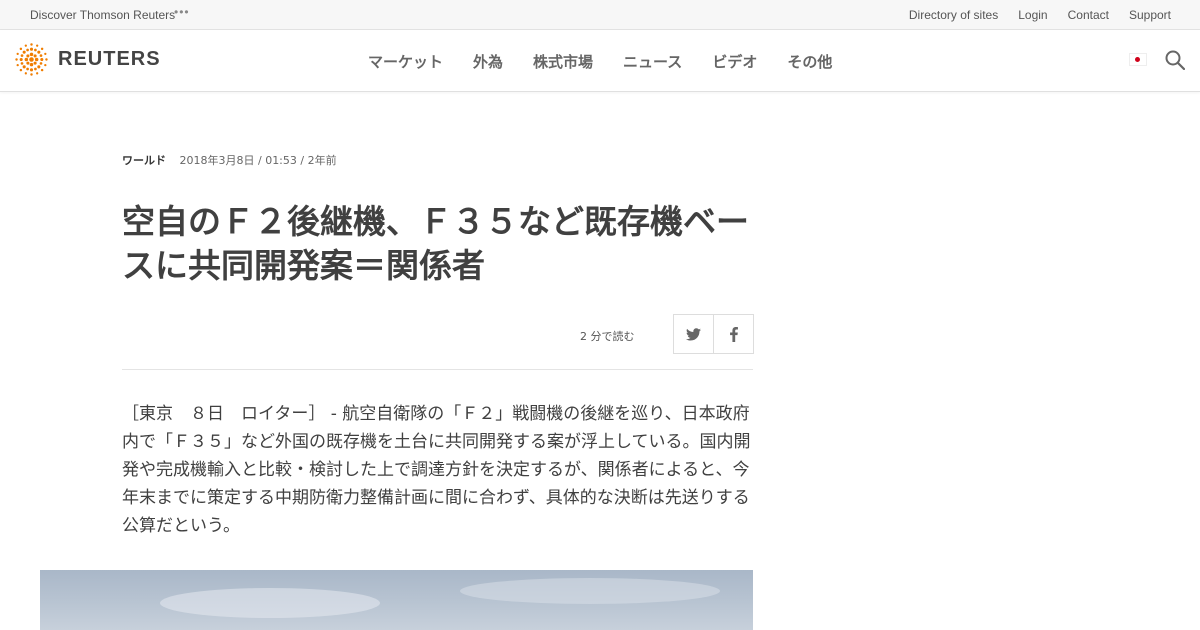 The width and height of the screenshot is (1200, 630). Describe the element at coordinates (809, 61) in the screenshot. I see `nav-item-more: その他` at that location.